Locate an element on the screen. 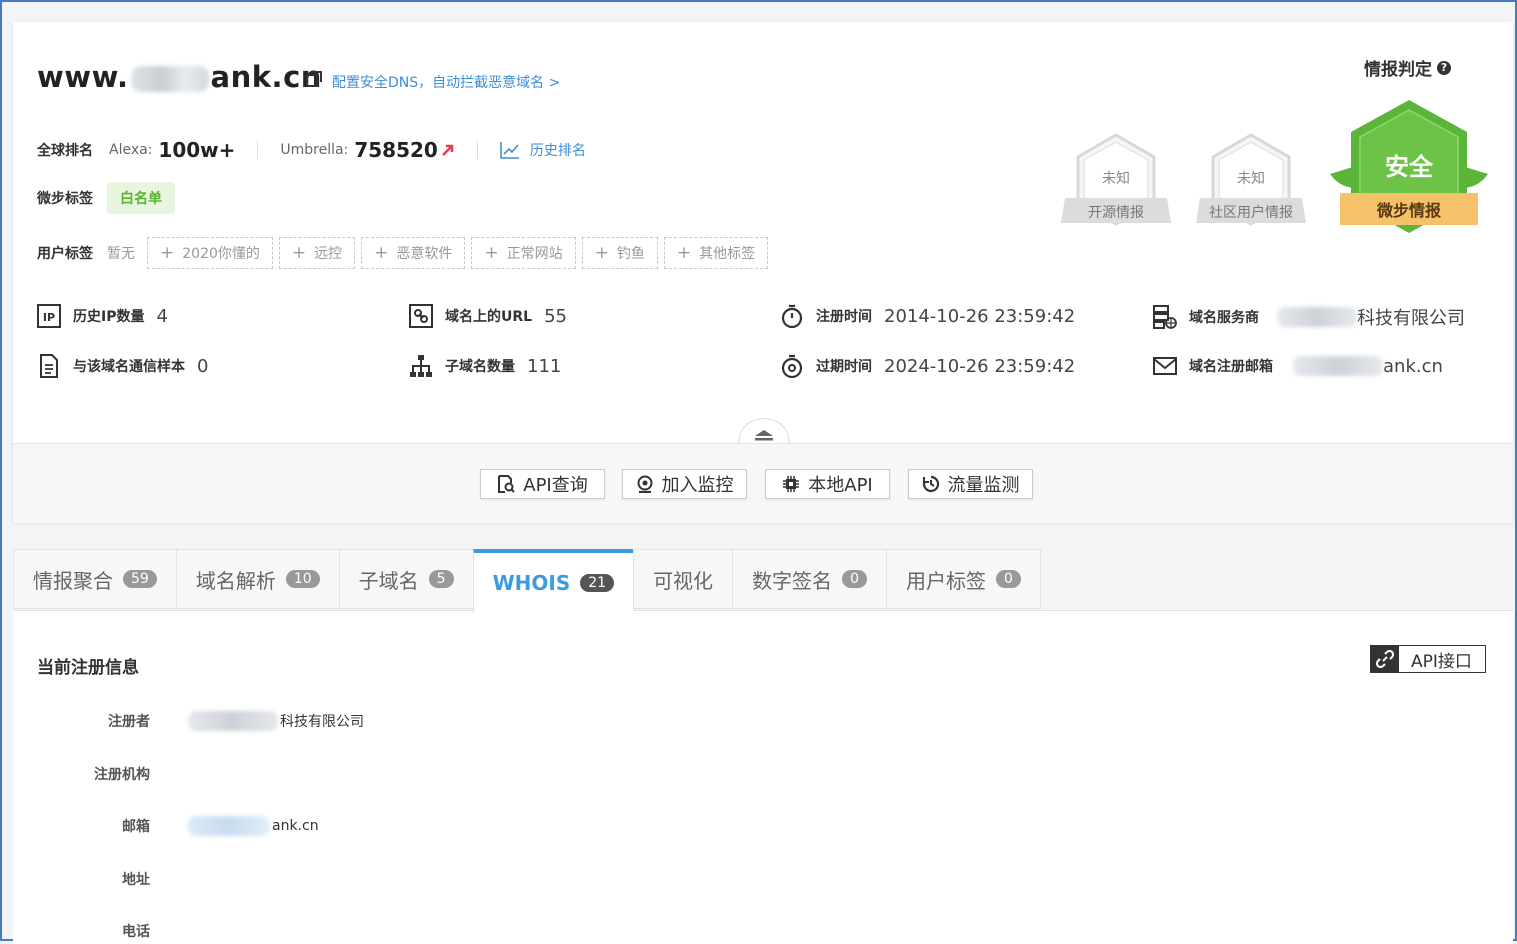 This screenshot has height=944, width=1517. sitemap-icon is located at coordinates (421, 366).